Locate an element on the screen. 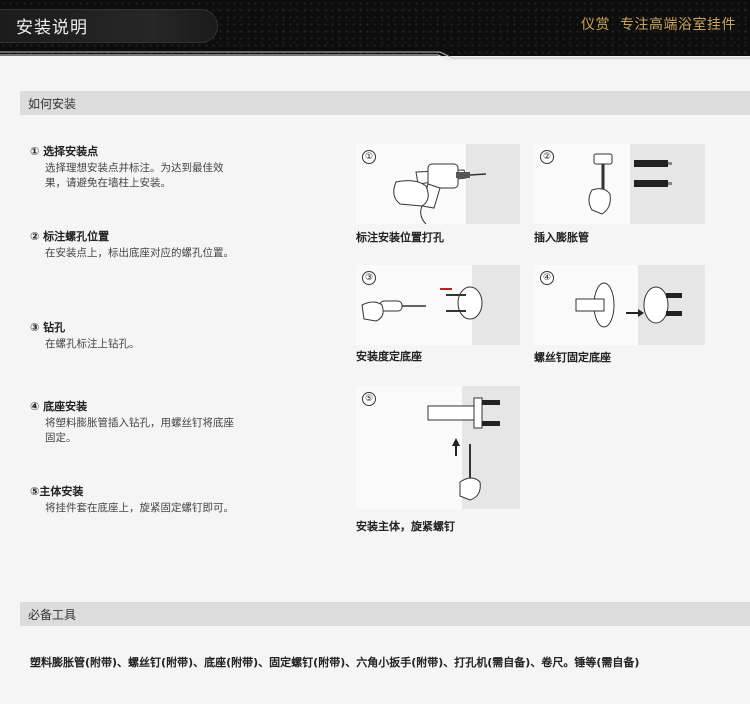 The width and height of the screenshot is (750, 704). image-caption-4: 螺丝钉固定底座 is located at coordinates (572, 357).